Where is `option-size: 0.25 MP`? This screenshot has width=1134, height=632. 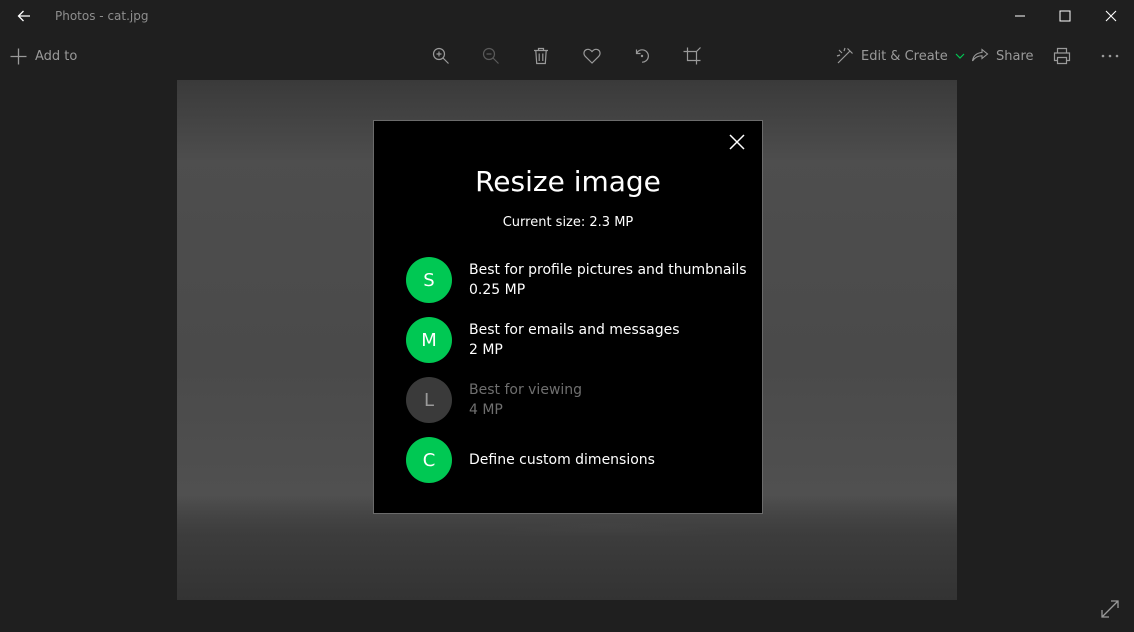
option-size: 0.25 MP is located at coordinates (497, 290).